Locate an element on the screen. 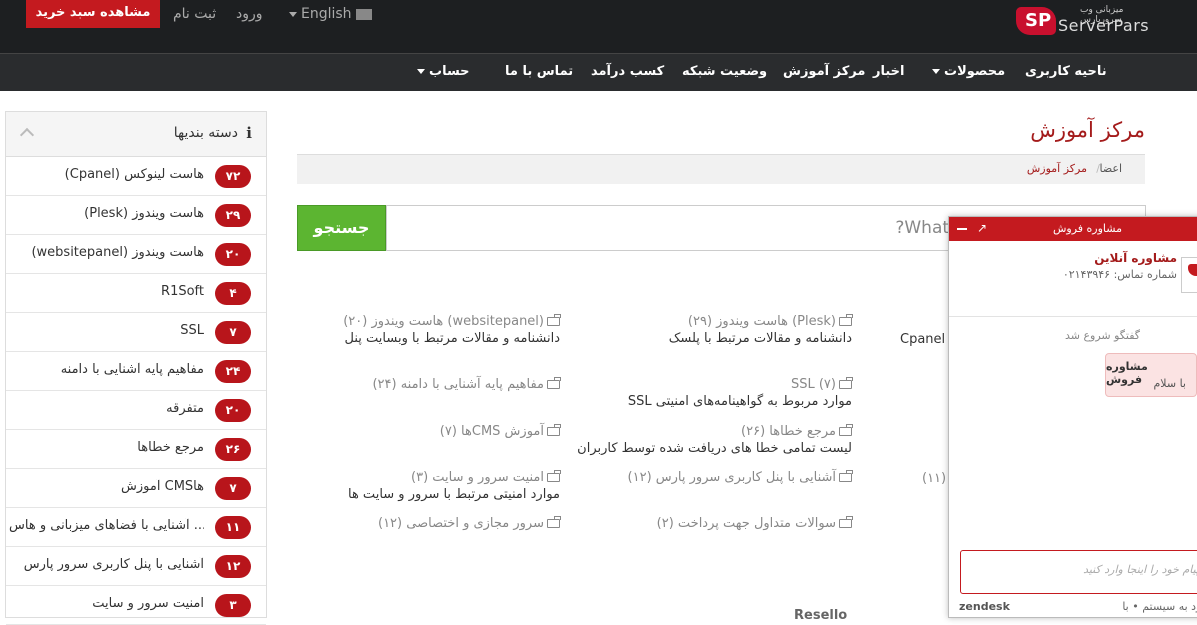  serverpars-logo: SP میزبانی وب سرورپارس ServerPars is located at coordinates (1083, 23).